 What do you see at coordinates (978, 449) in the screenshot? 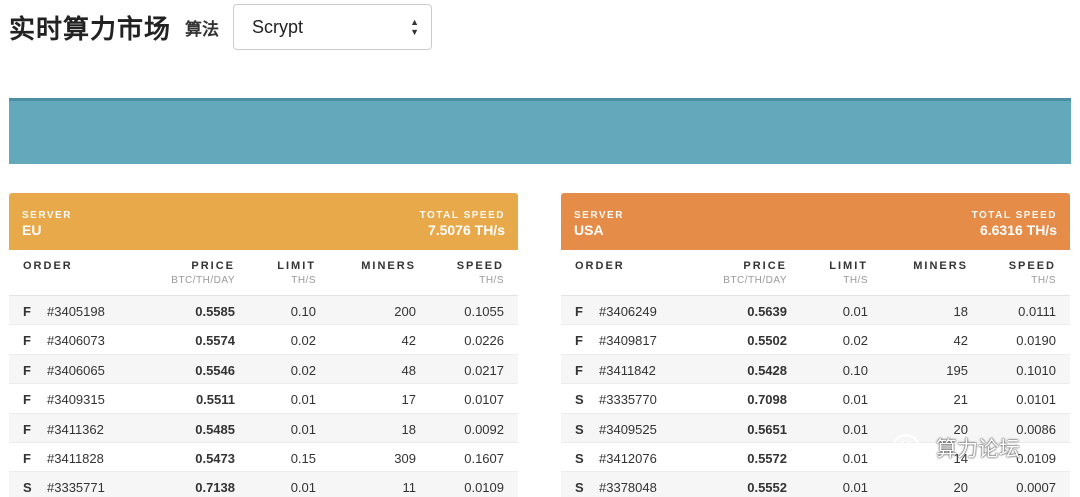
I see `watermark-text: 算力论坛` at bounding box center [978, 449].